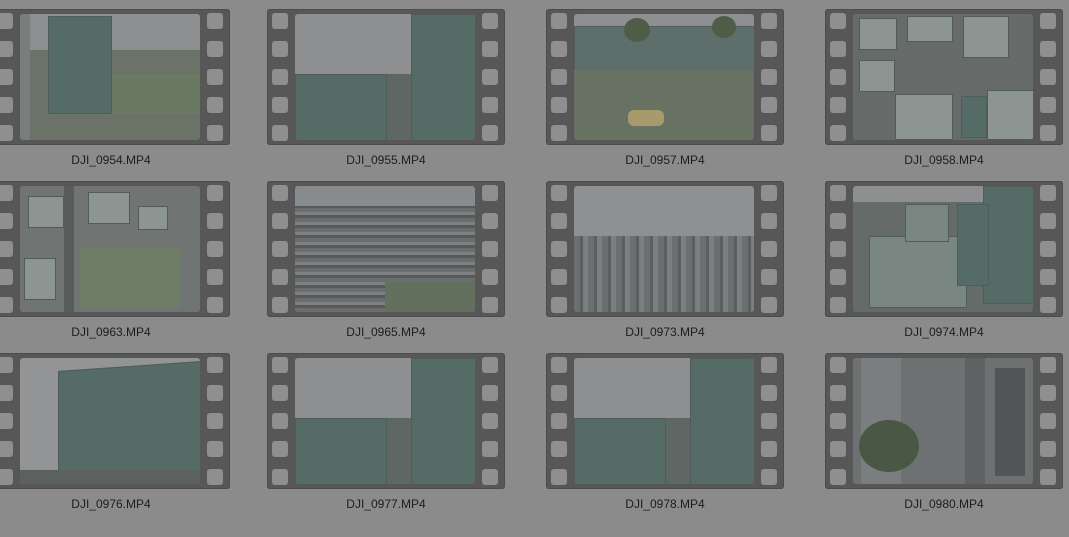  I want to click on file-name-label: DJI_0977.MP4, so click(386, 504).